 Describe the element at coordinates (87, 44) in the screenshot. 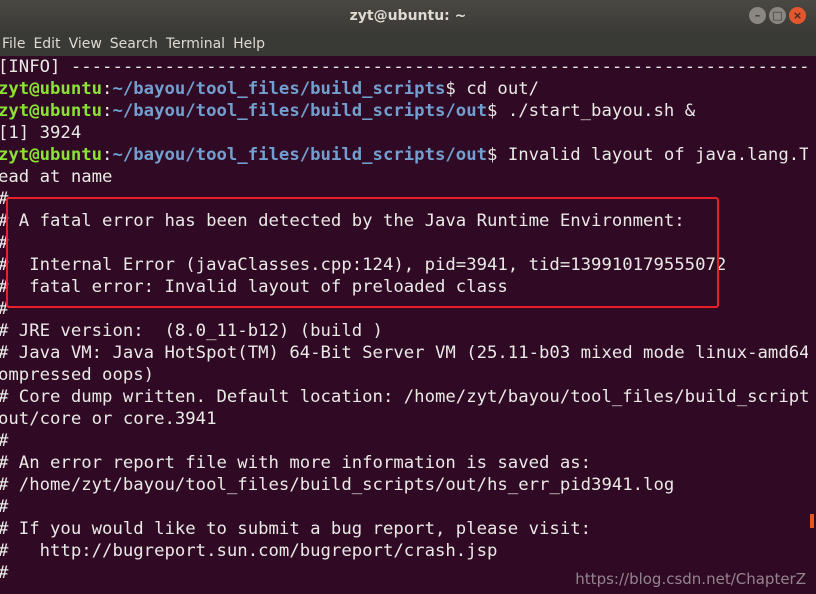

I see `menu-view: View` at that location.